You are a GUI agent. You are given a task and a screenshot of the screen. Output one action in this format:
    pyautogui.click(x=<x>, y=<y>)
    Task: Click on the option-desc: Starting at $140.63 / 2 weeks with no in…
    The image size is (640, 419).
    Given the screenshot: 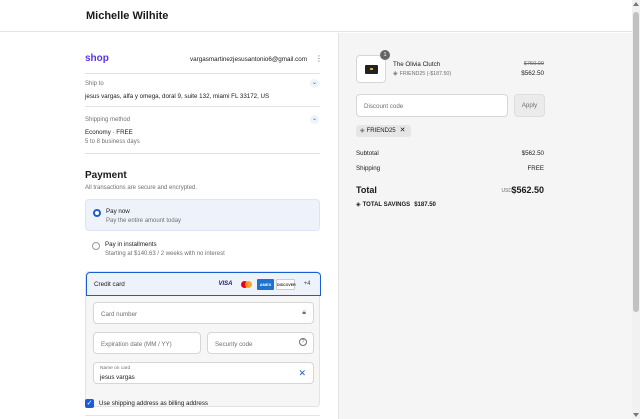 What is the action you would take?
    pyautogui.click(x=165, y=254)
    